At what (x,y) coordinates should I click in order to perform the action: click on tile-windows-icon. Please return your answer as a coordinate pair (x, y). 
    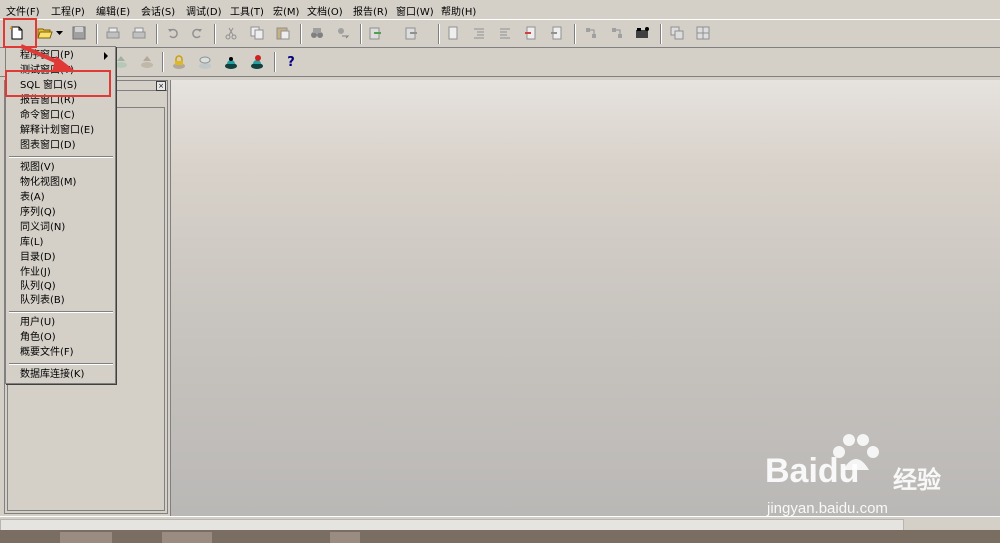
    Looking at the image, I should click on (703, 33).